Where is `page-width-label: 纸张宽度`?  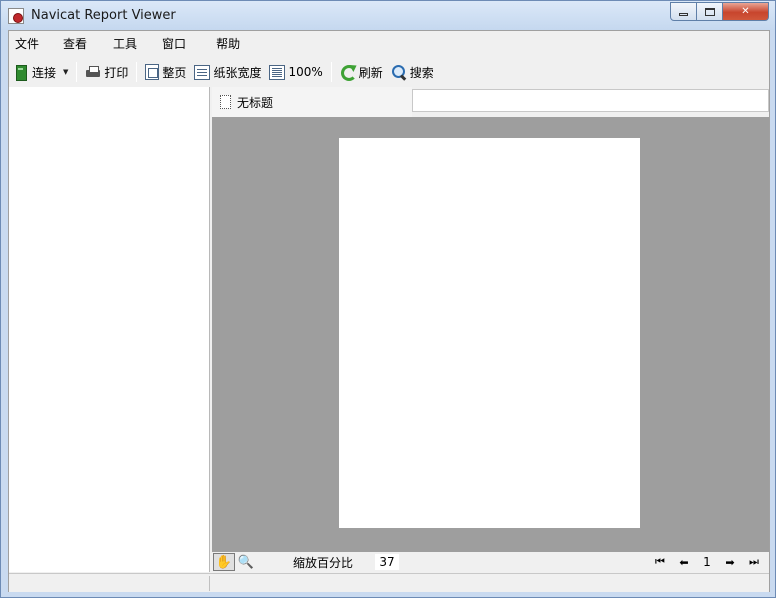 page-width-label: 纸张宽度 is located at coordinates (237, 72).